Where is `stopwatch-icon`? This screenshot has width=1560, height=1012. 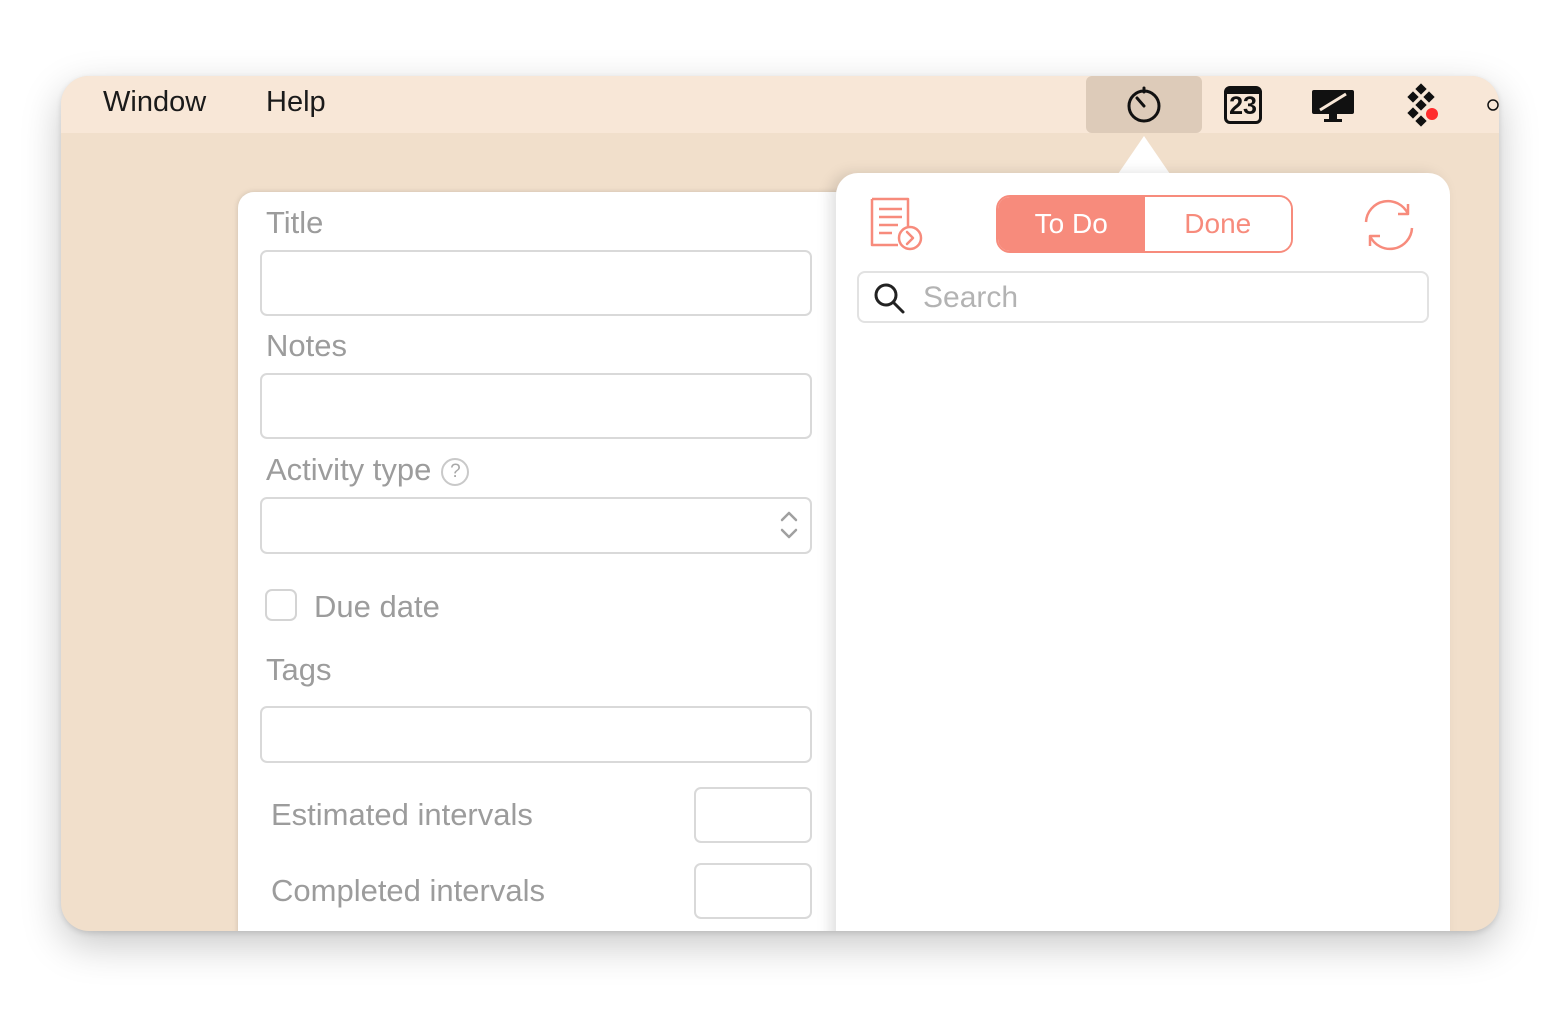 stopwatch-icon is located at coordinates (1144, 104).